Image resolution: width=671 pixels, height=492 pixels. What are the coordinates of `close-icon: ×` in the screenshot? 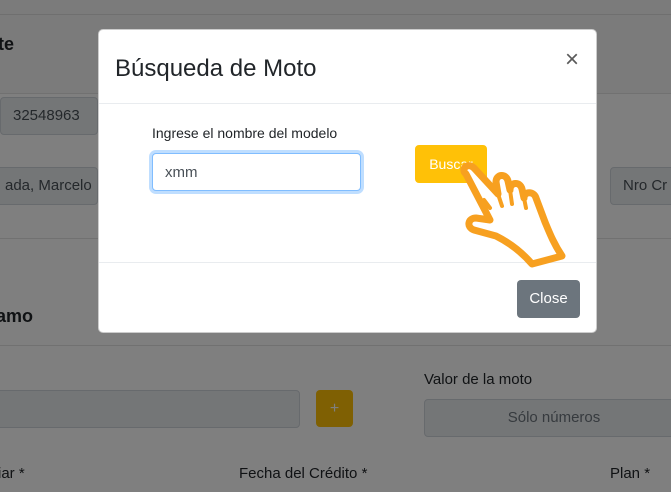 It's located at (572, 60).